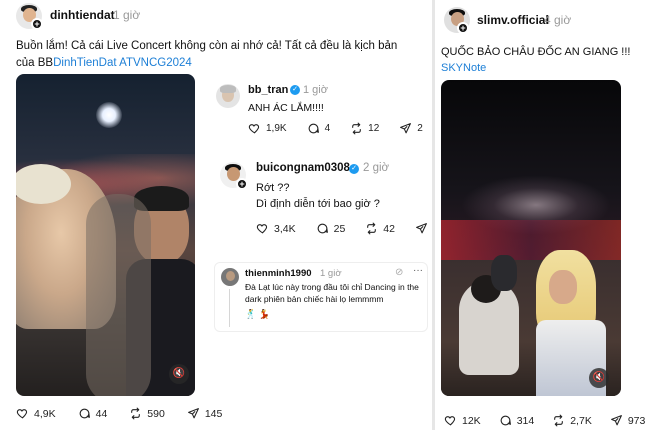 This screenshot has height=430, width=645. I want to click on comment-button: 25, so click(331, 228).